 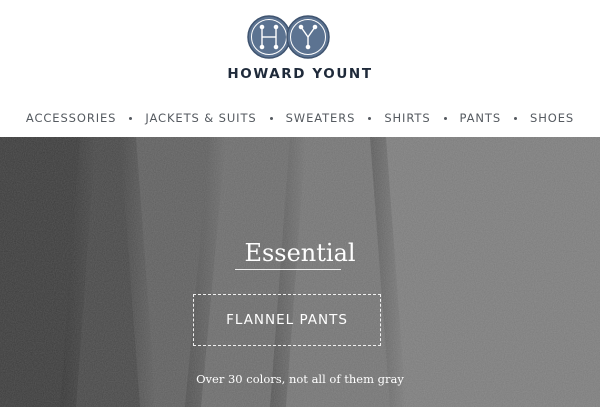 I want to click on flannel-pants-button: FLANNEL PANTS, so click(x=287, y=320).